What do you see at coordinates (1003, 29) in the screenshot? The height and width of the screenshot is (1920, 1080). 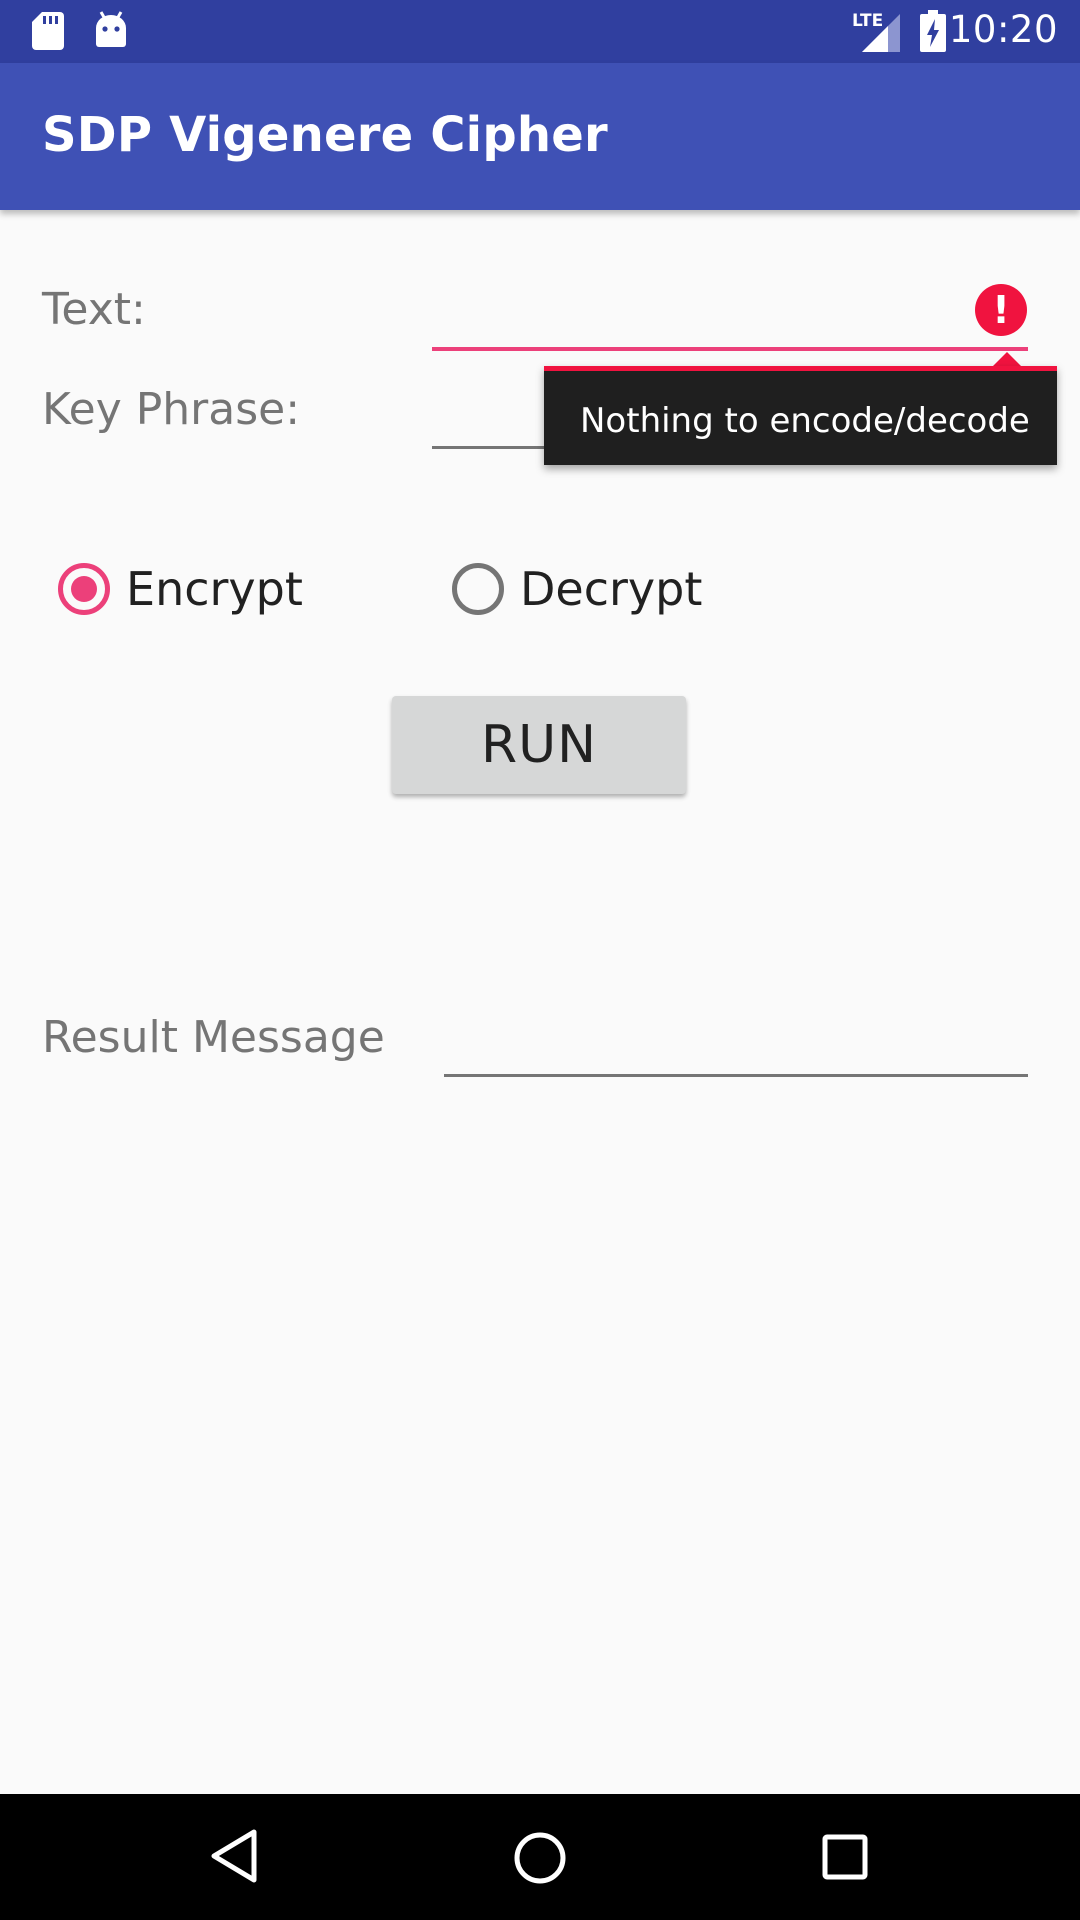 I see `status-time: 10:20` at bounding box center [1003, 29].